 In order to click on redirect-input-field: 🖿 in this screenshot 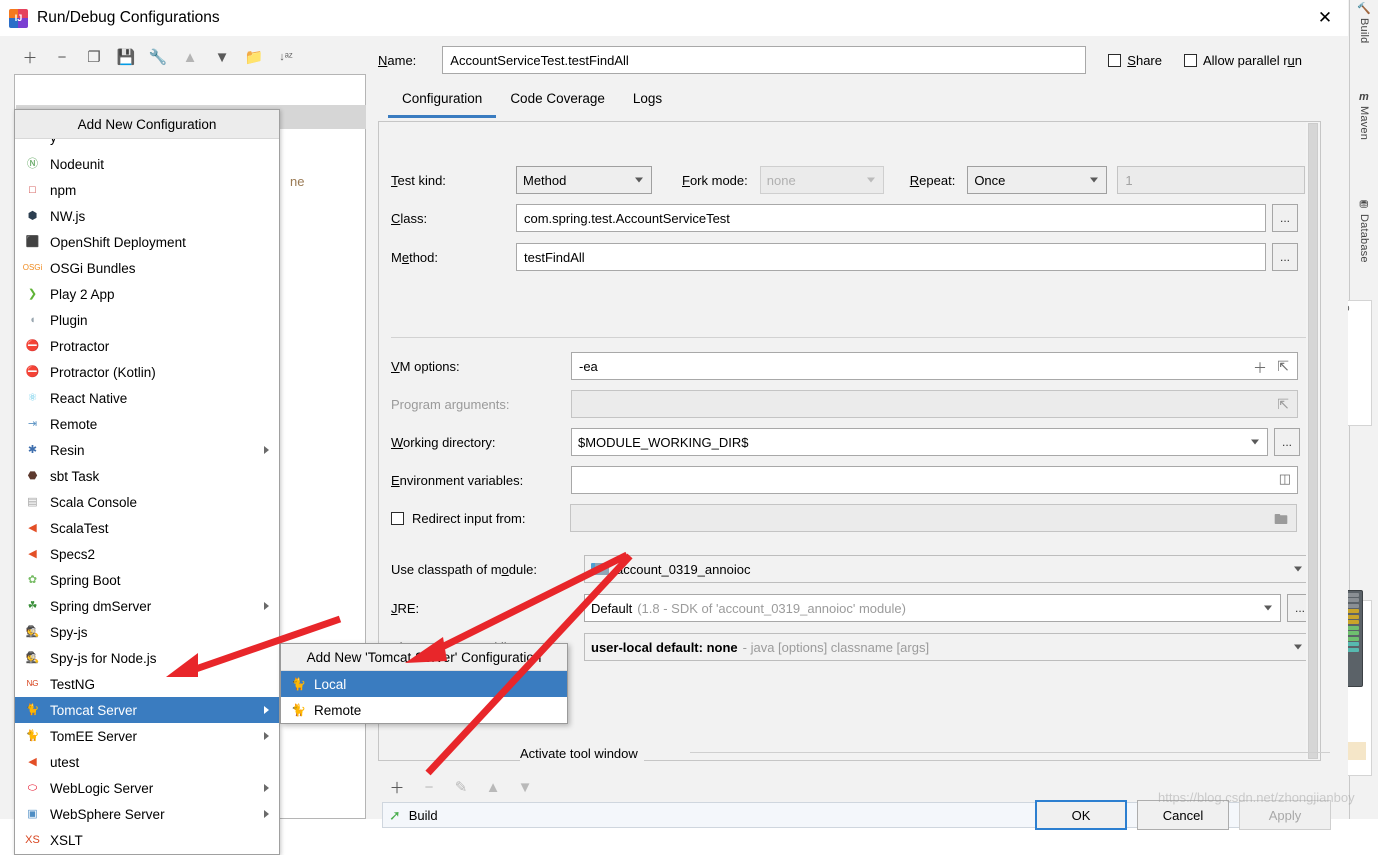, I will do `click(933, 518)`.